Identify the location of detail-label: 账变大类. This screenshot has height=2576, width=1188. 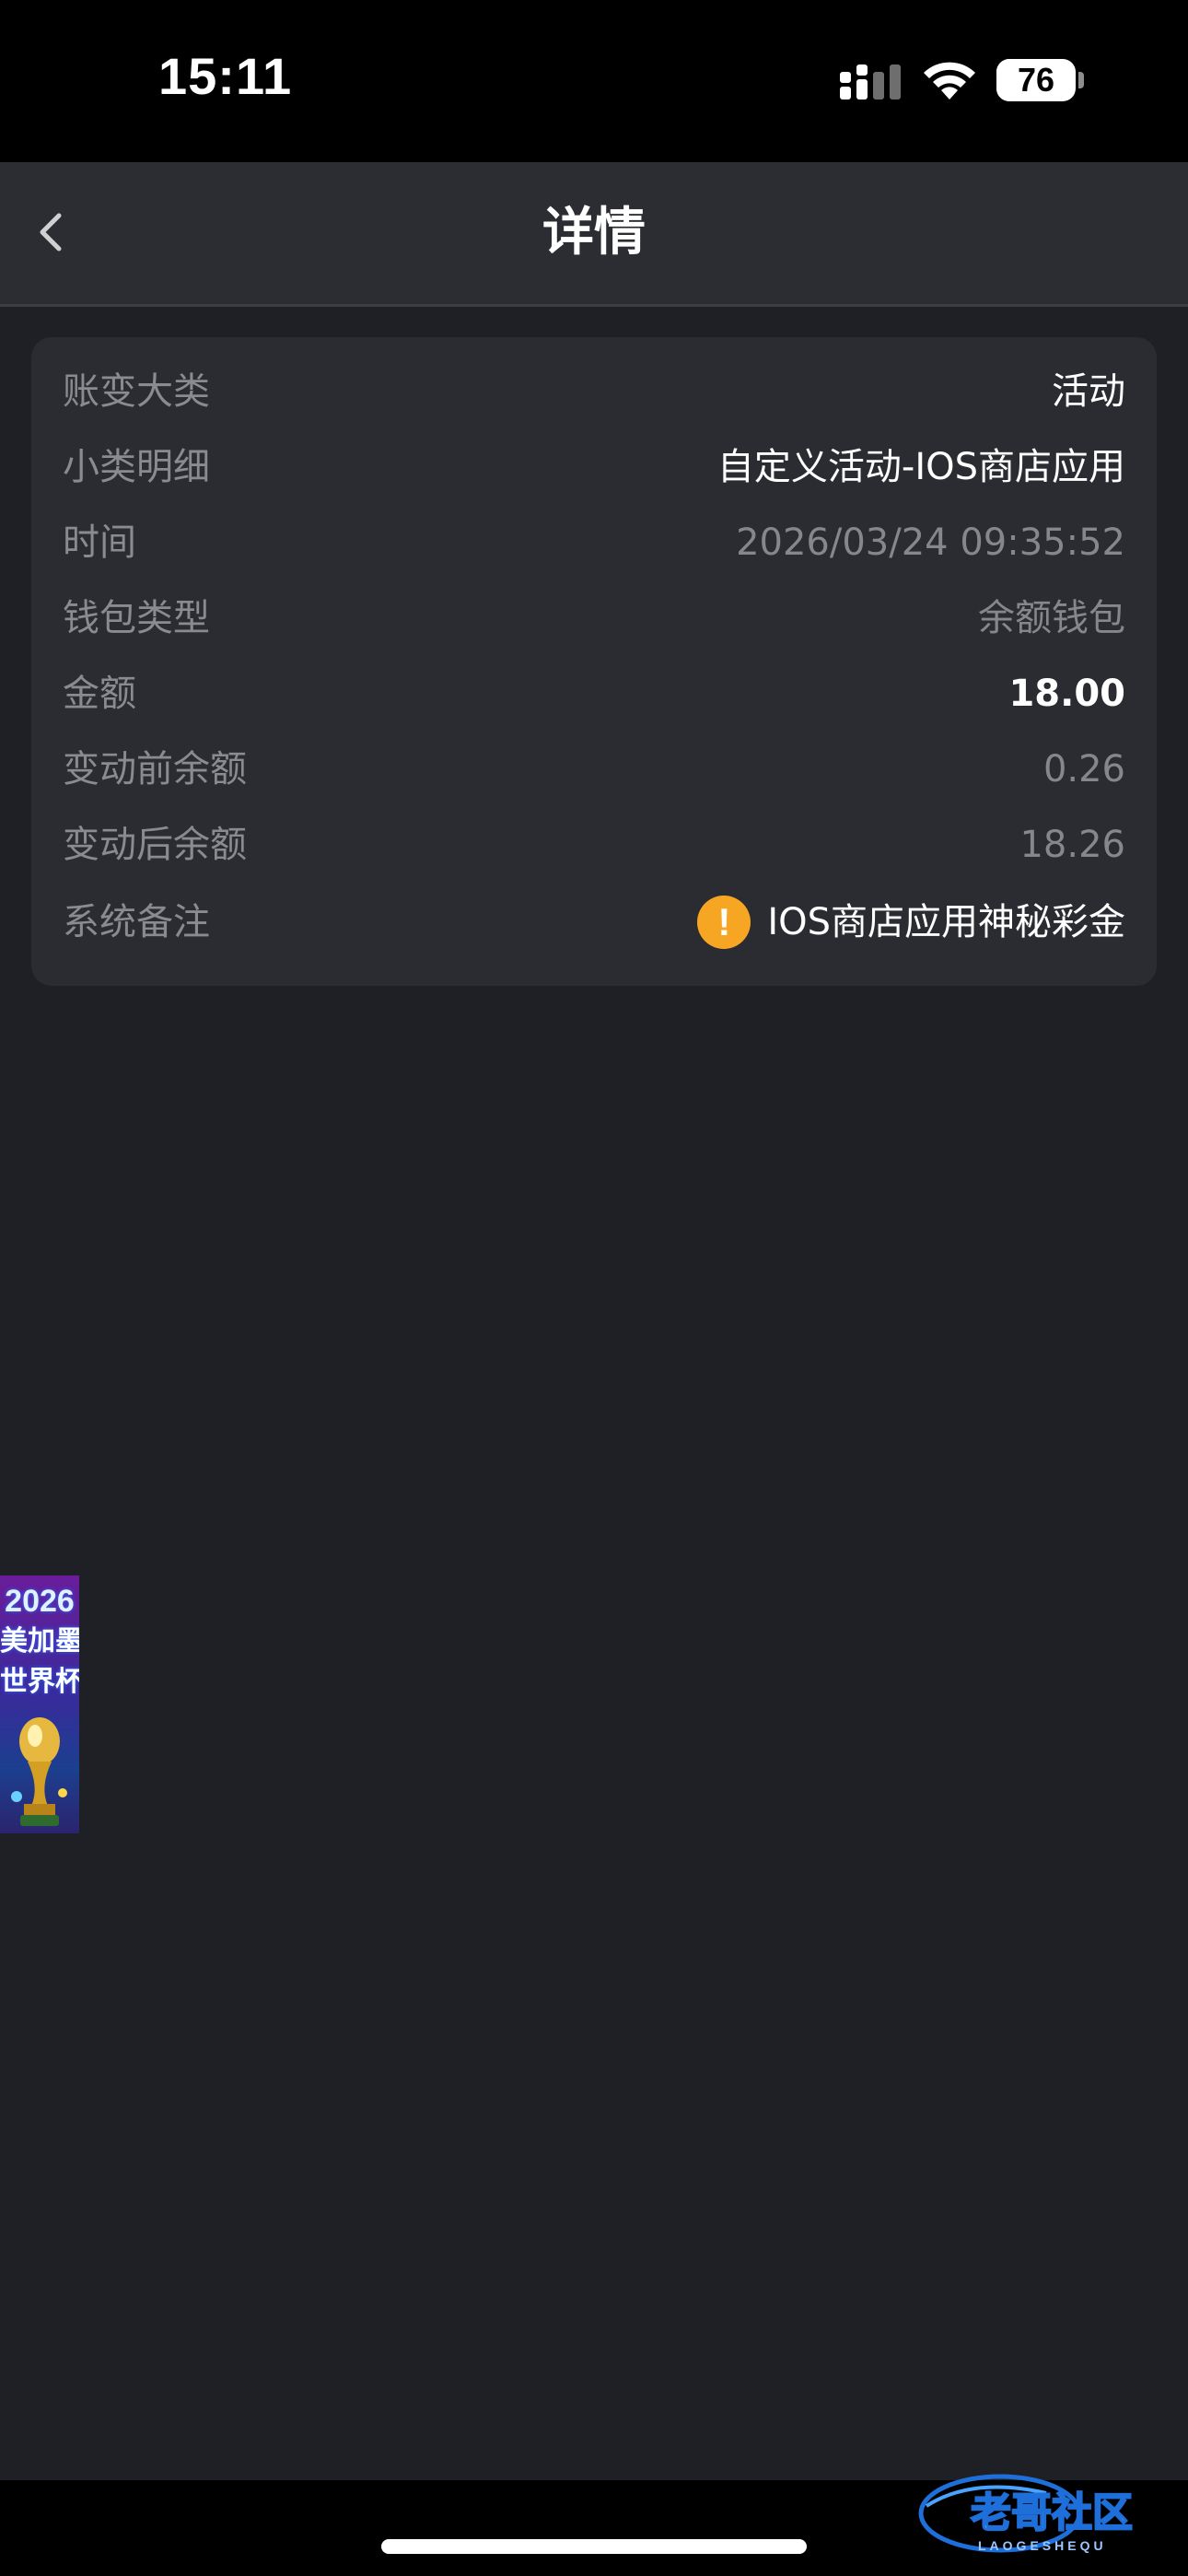
(136, 391).